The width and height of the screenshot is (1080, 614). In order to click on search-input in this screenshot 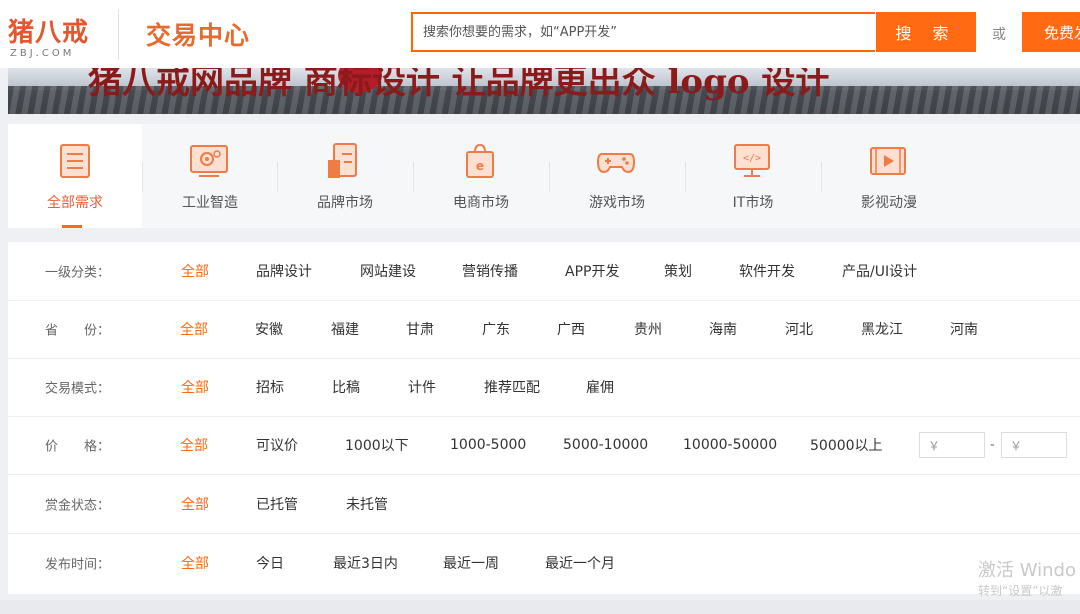, I will do `click(644, 32)`.